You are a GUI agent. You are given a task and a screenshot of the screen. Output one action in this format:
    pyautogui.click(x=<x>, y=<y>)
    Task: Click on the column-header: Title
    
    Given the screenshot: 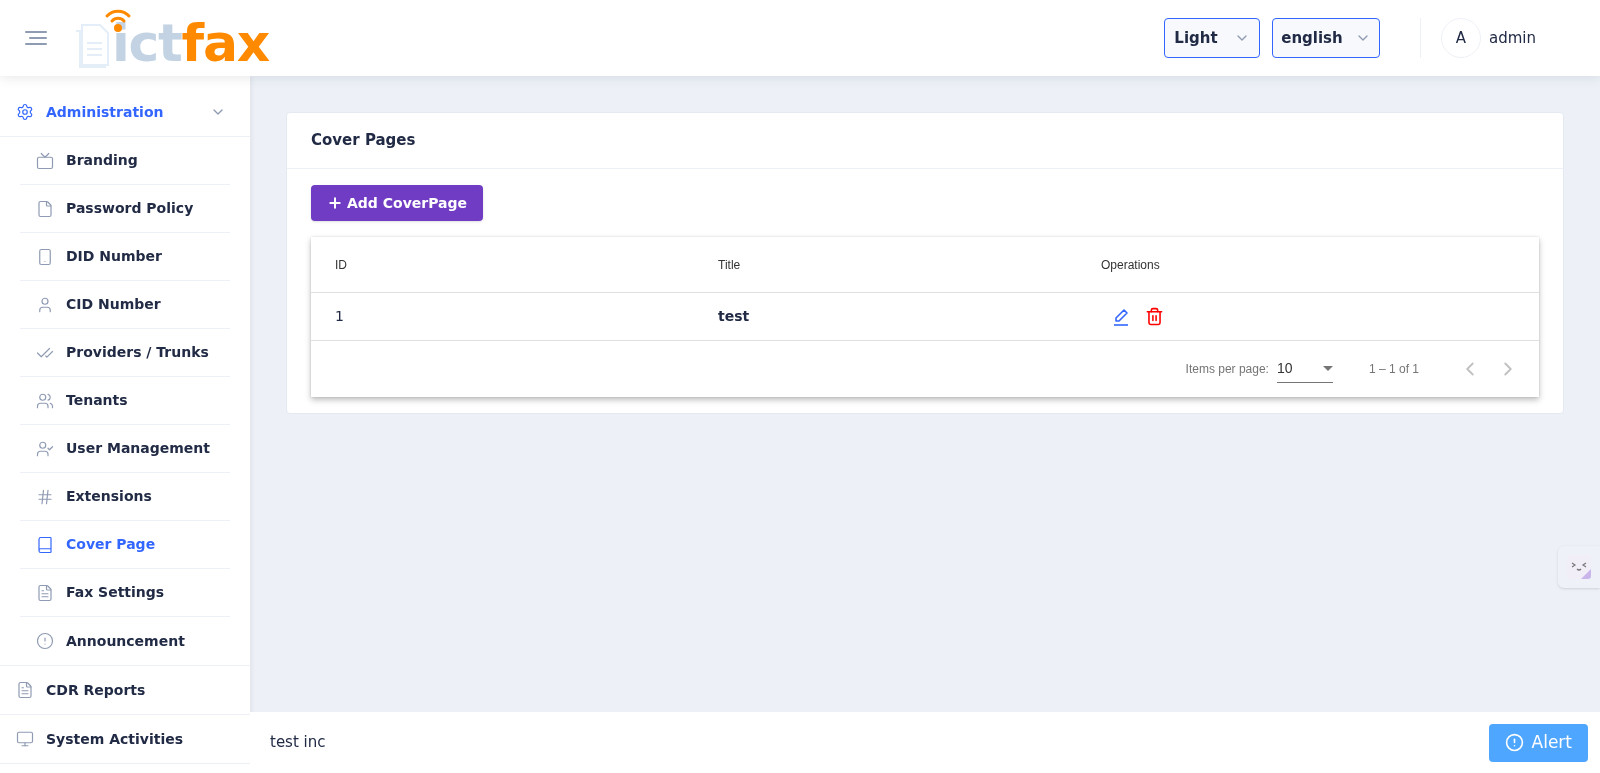 What is the action you would take?
    pyautogui.click(x=730, y=265)
    